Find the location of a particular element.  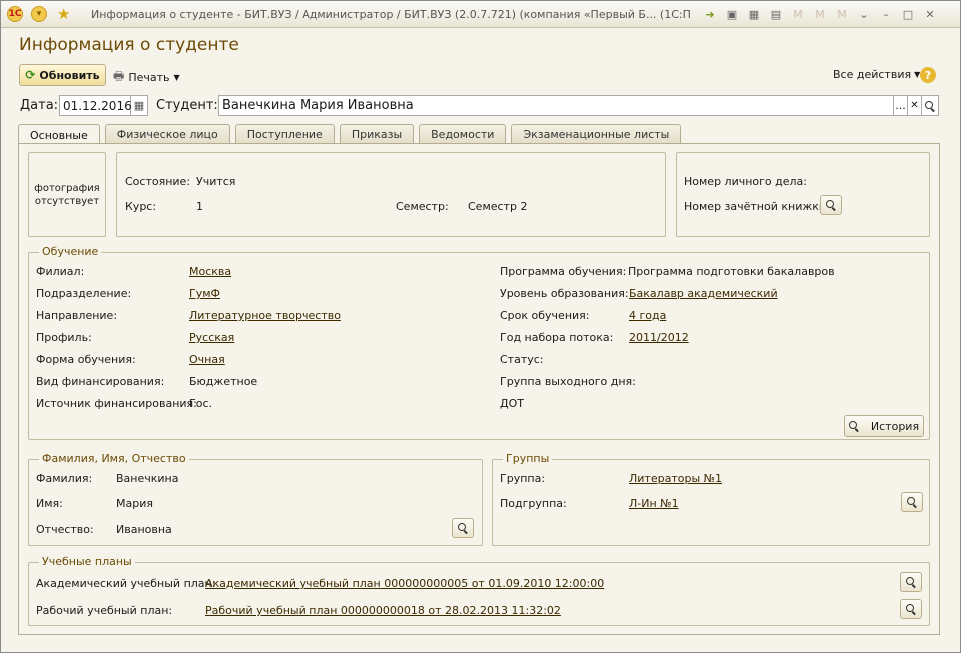

date-label: Дата: is located at coordinates (39, 105).